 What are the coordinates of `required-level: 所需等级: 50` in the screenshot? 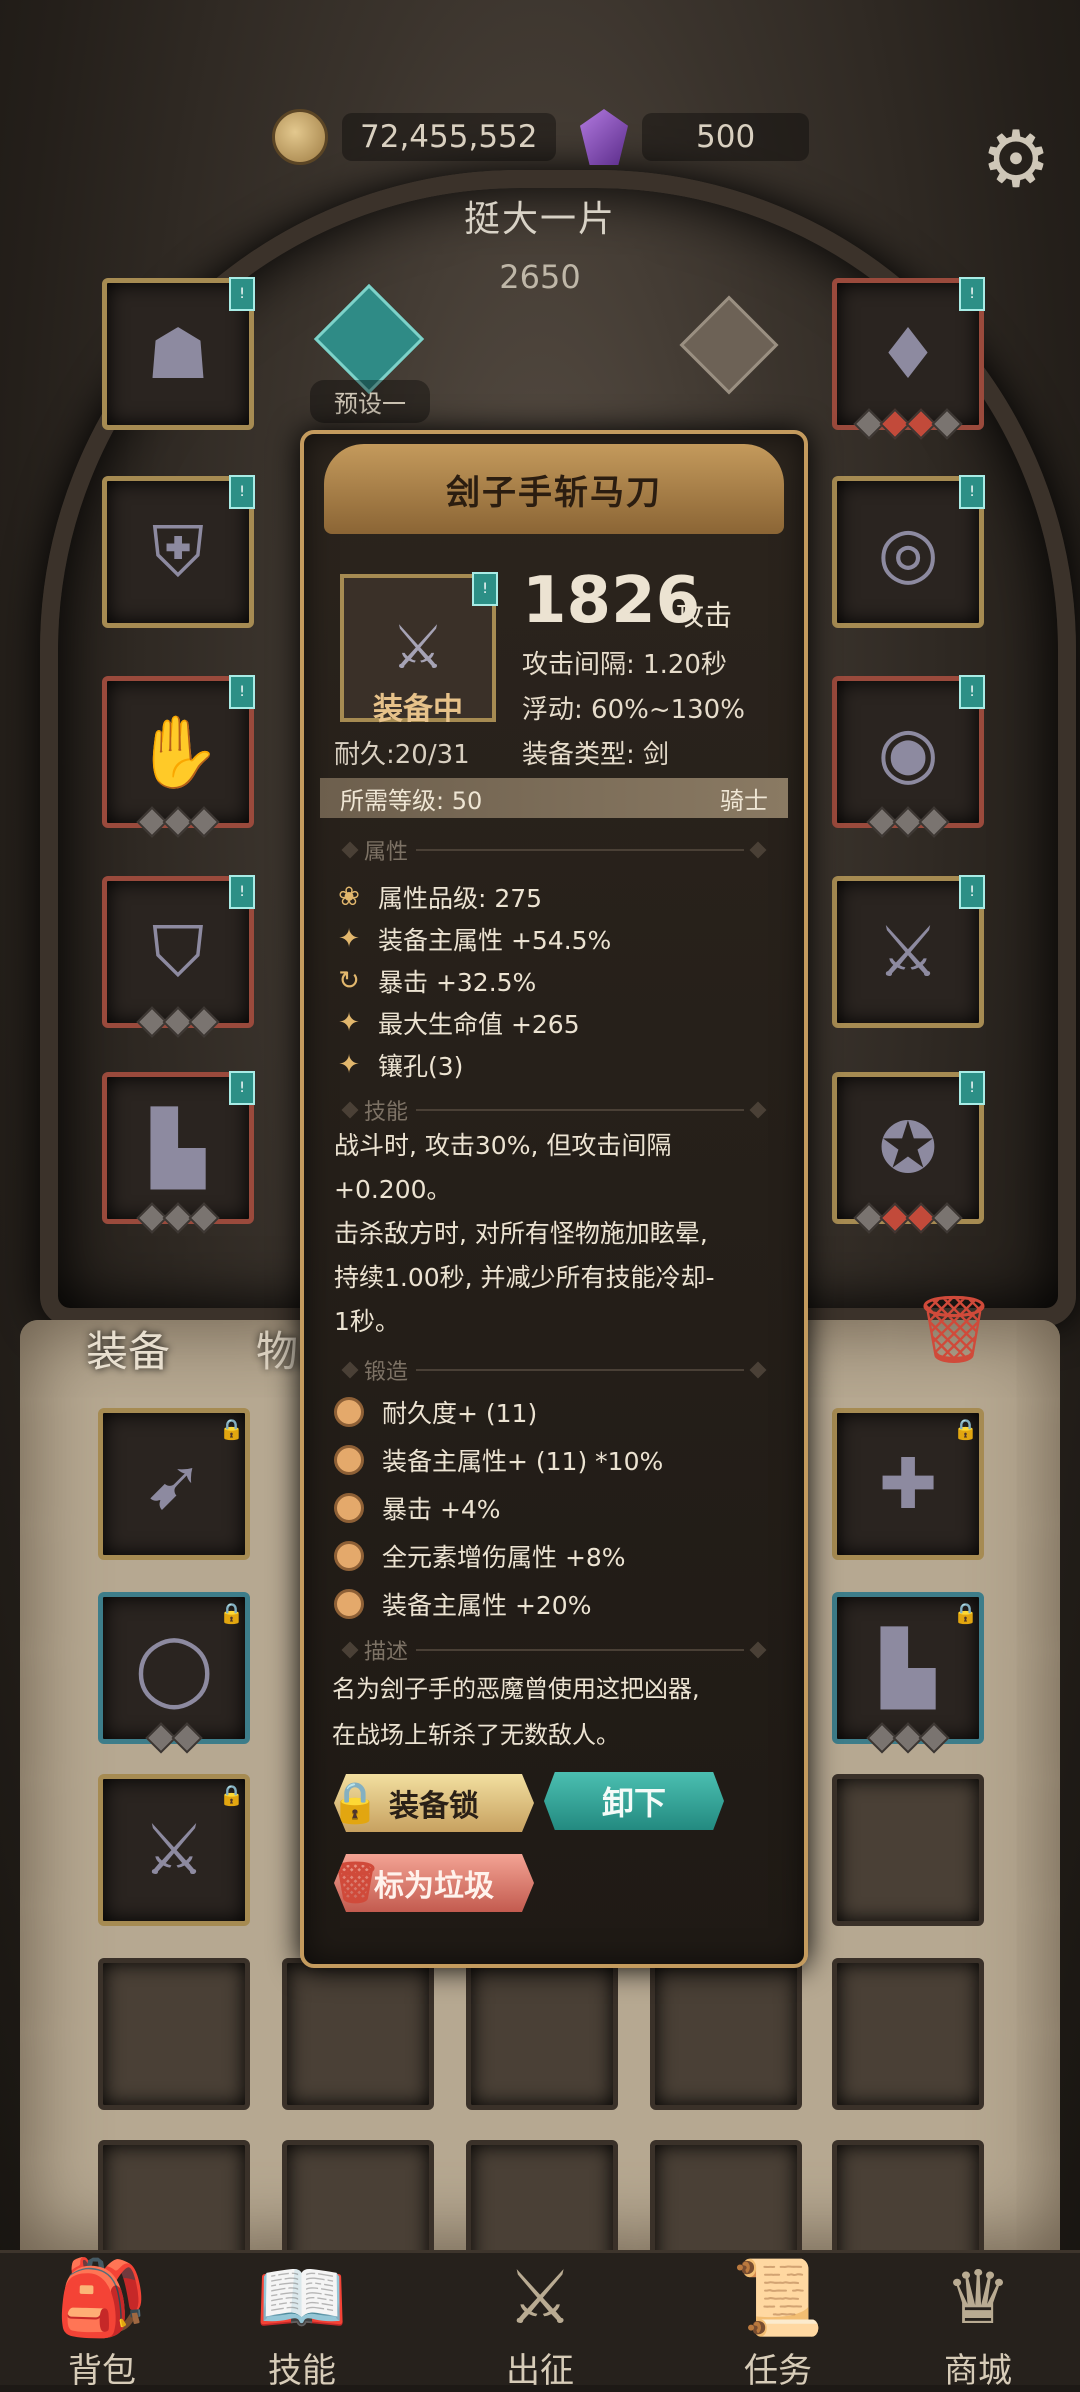 It's located at (411, 800).